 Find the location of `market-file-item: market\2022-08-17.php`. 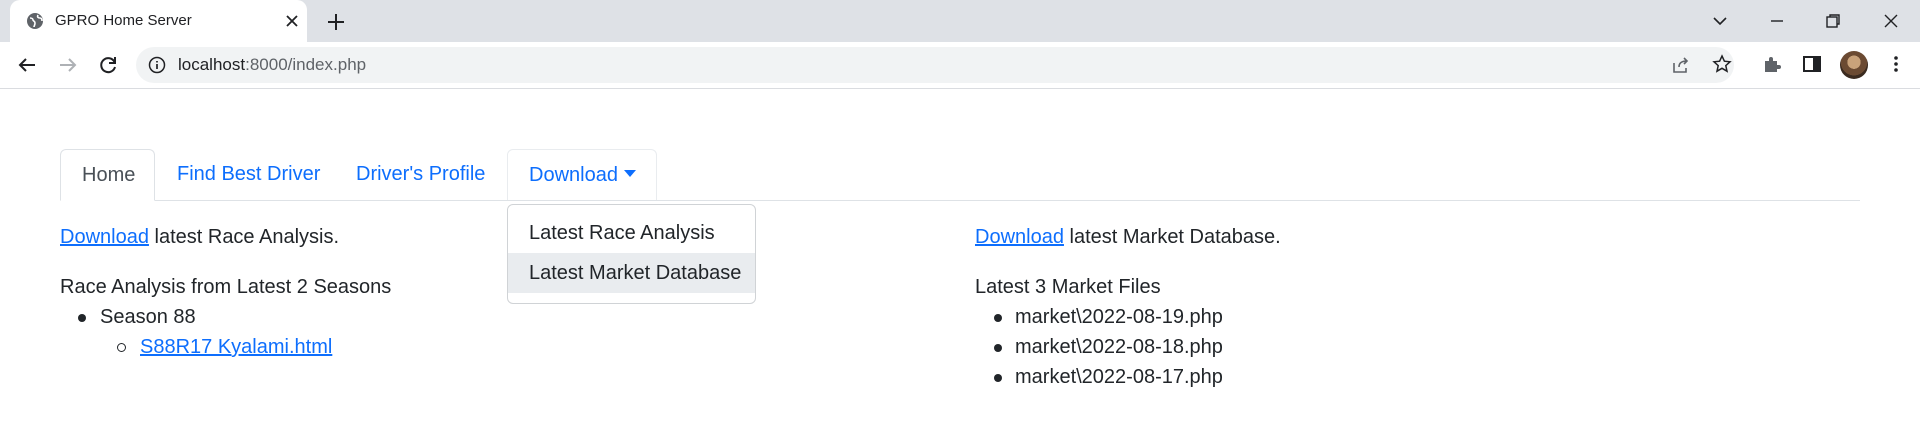

market-file-item: market\2022-08-17.php is located at coordinates (1119, 377).